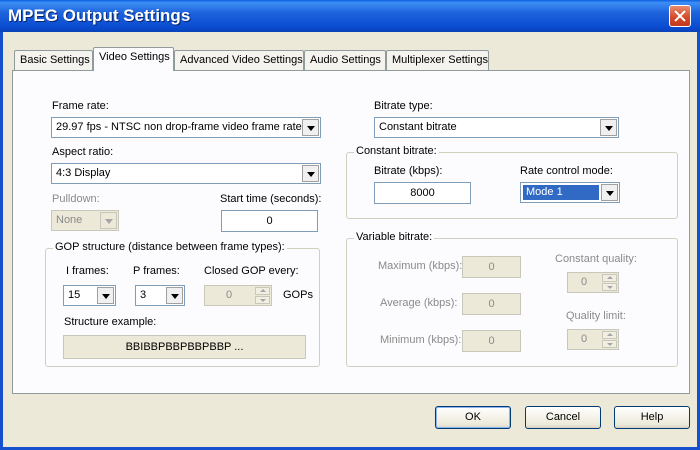  I want to click on aspect-ratio-select: 4:3 Display, so click(186, 173).